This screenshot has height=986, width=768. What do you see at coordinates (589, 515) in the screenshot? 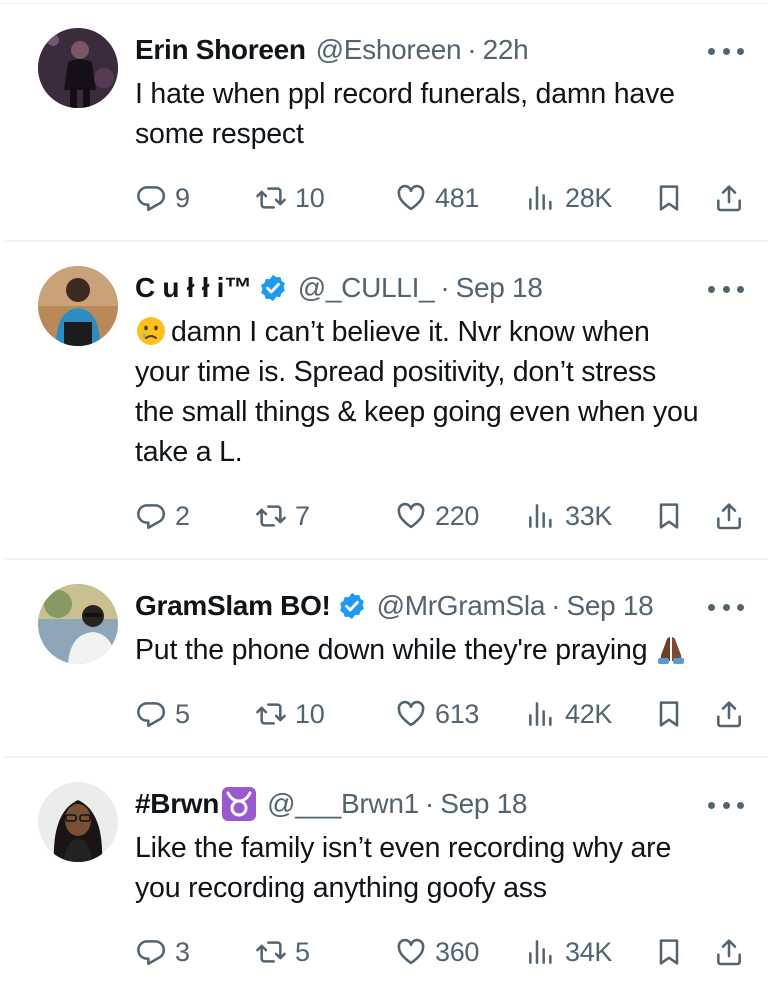
I see `views-count: 33K` at bounding box center [589, 515].